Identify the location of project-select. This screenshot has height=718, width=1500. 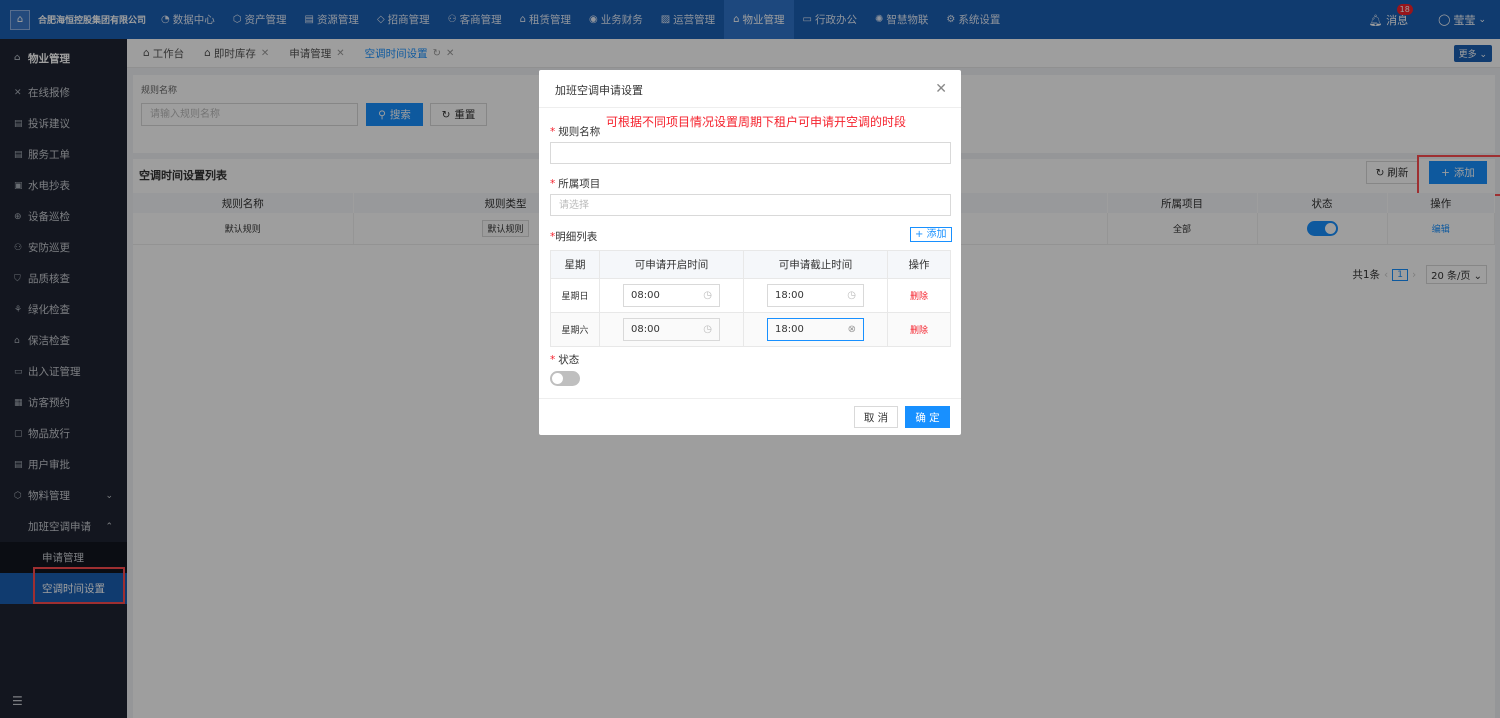
(750, 205).